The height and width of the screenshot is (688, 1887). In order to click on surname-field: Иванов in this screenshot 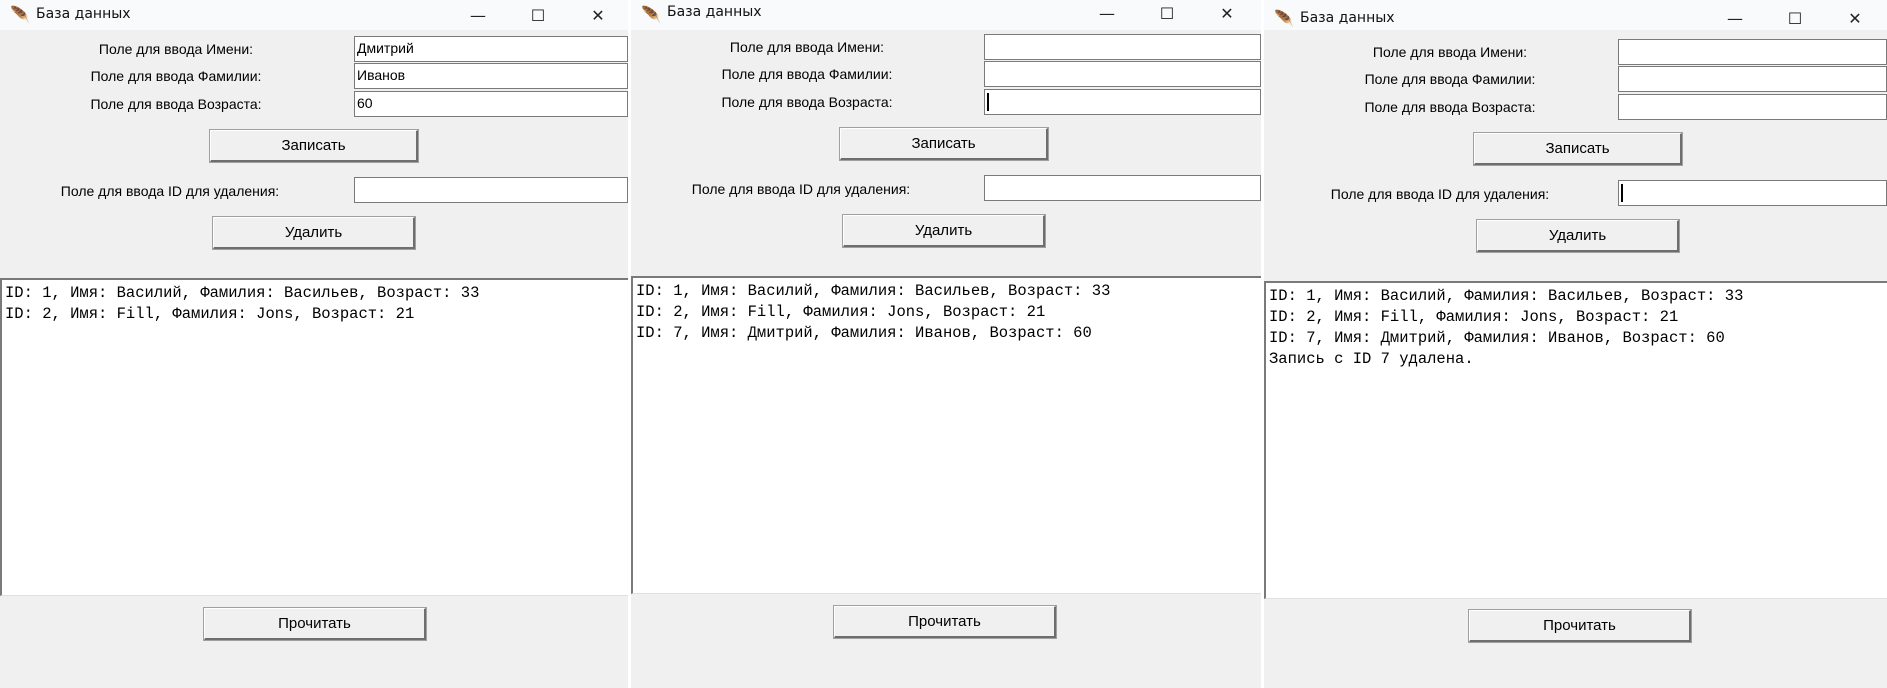, I will do `click(491, 76)`.